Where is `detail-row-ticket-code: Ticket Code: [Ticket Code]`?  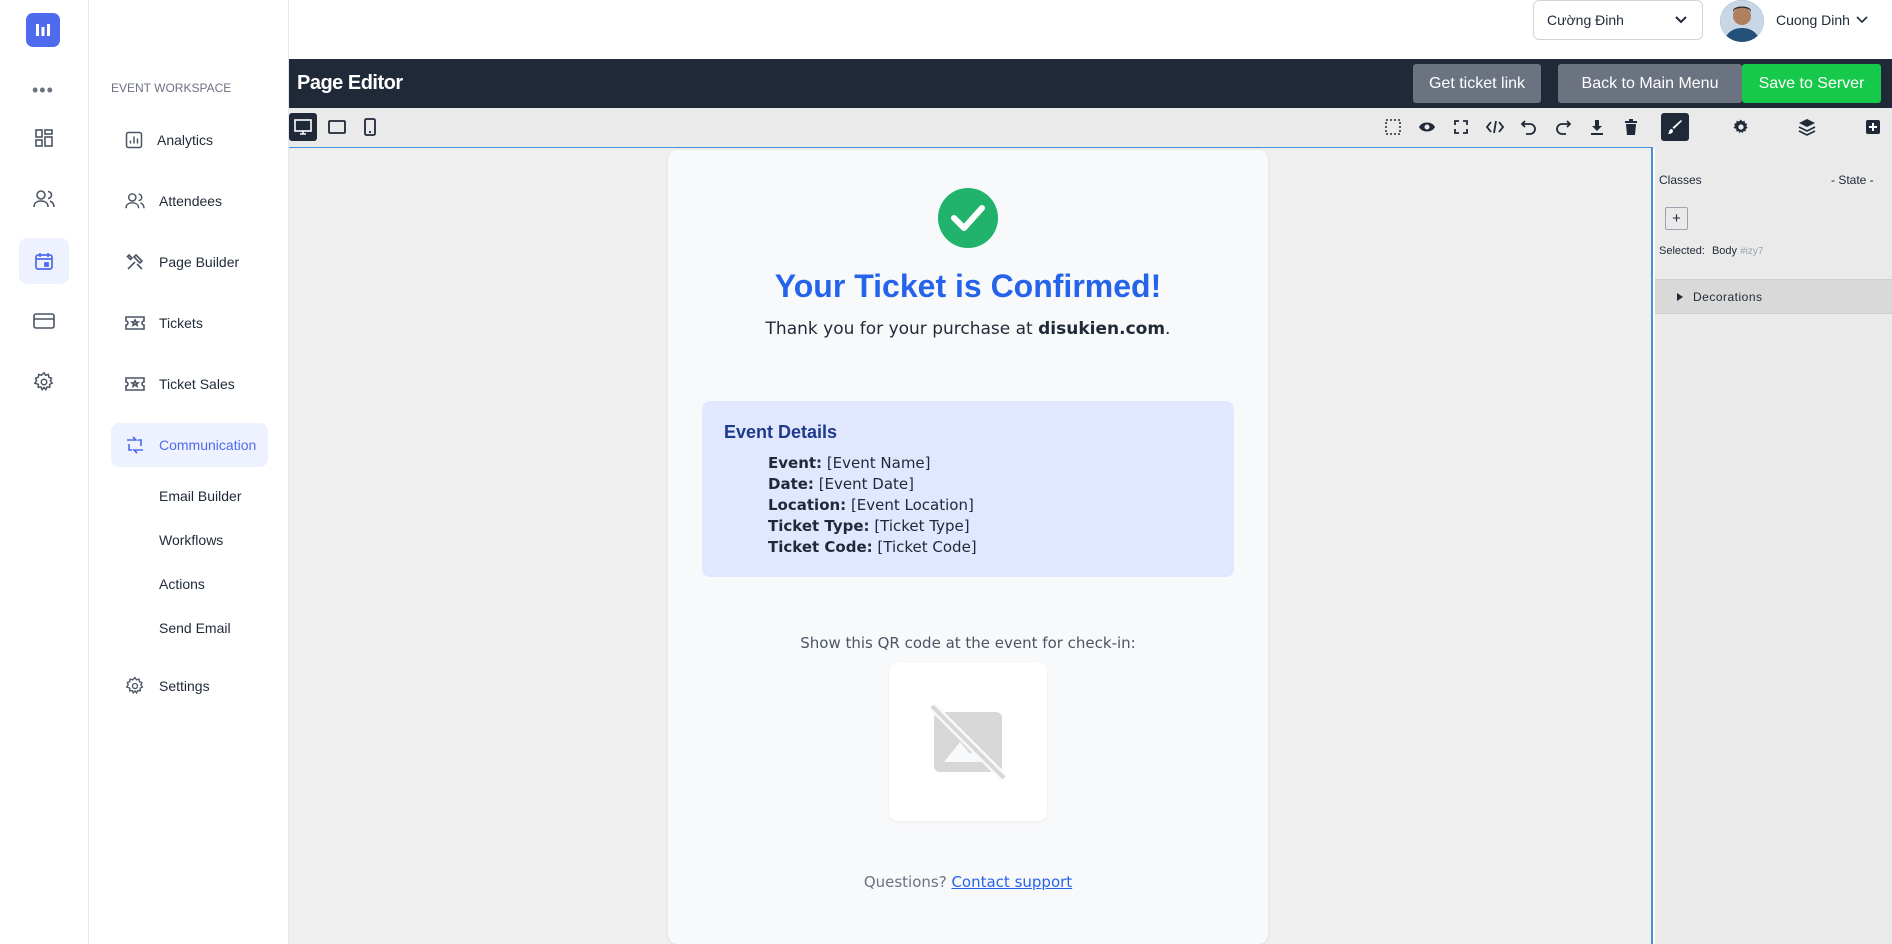 detail-row-ticket-code: Ticket Code: [Ticket Code] is located at coordinates (872, 547).